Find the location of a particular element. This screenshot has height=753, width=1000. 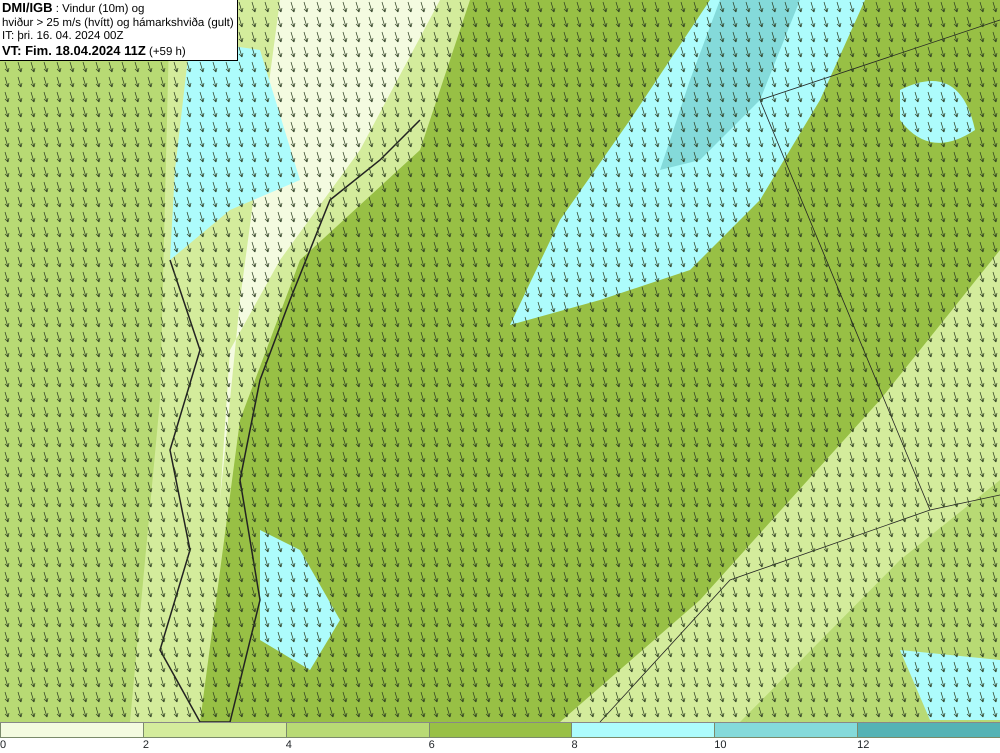

legend-label: 6 is located at coordinates (431, 745).